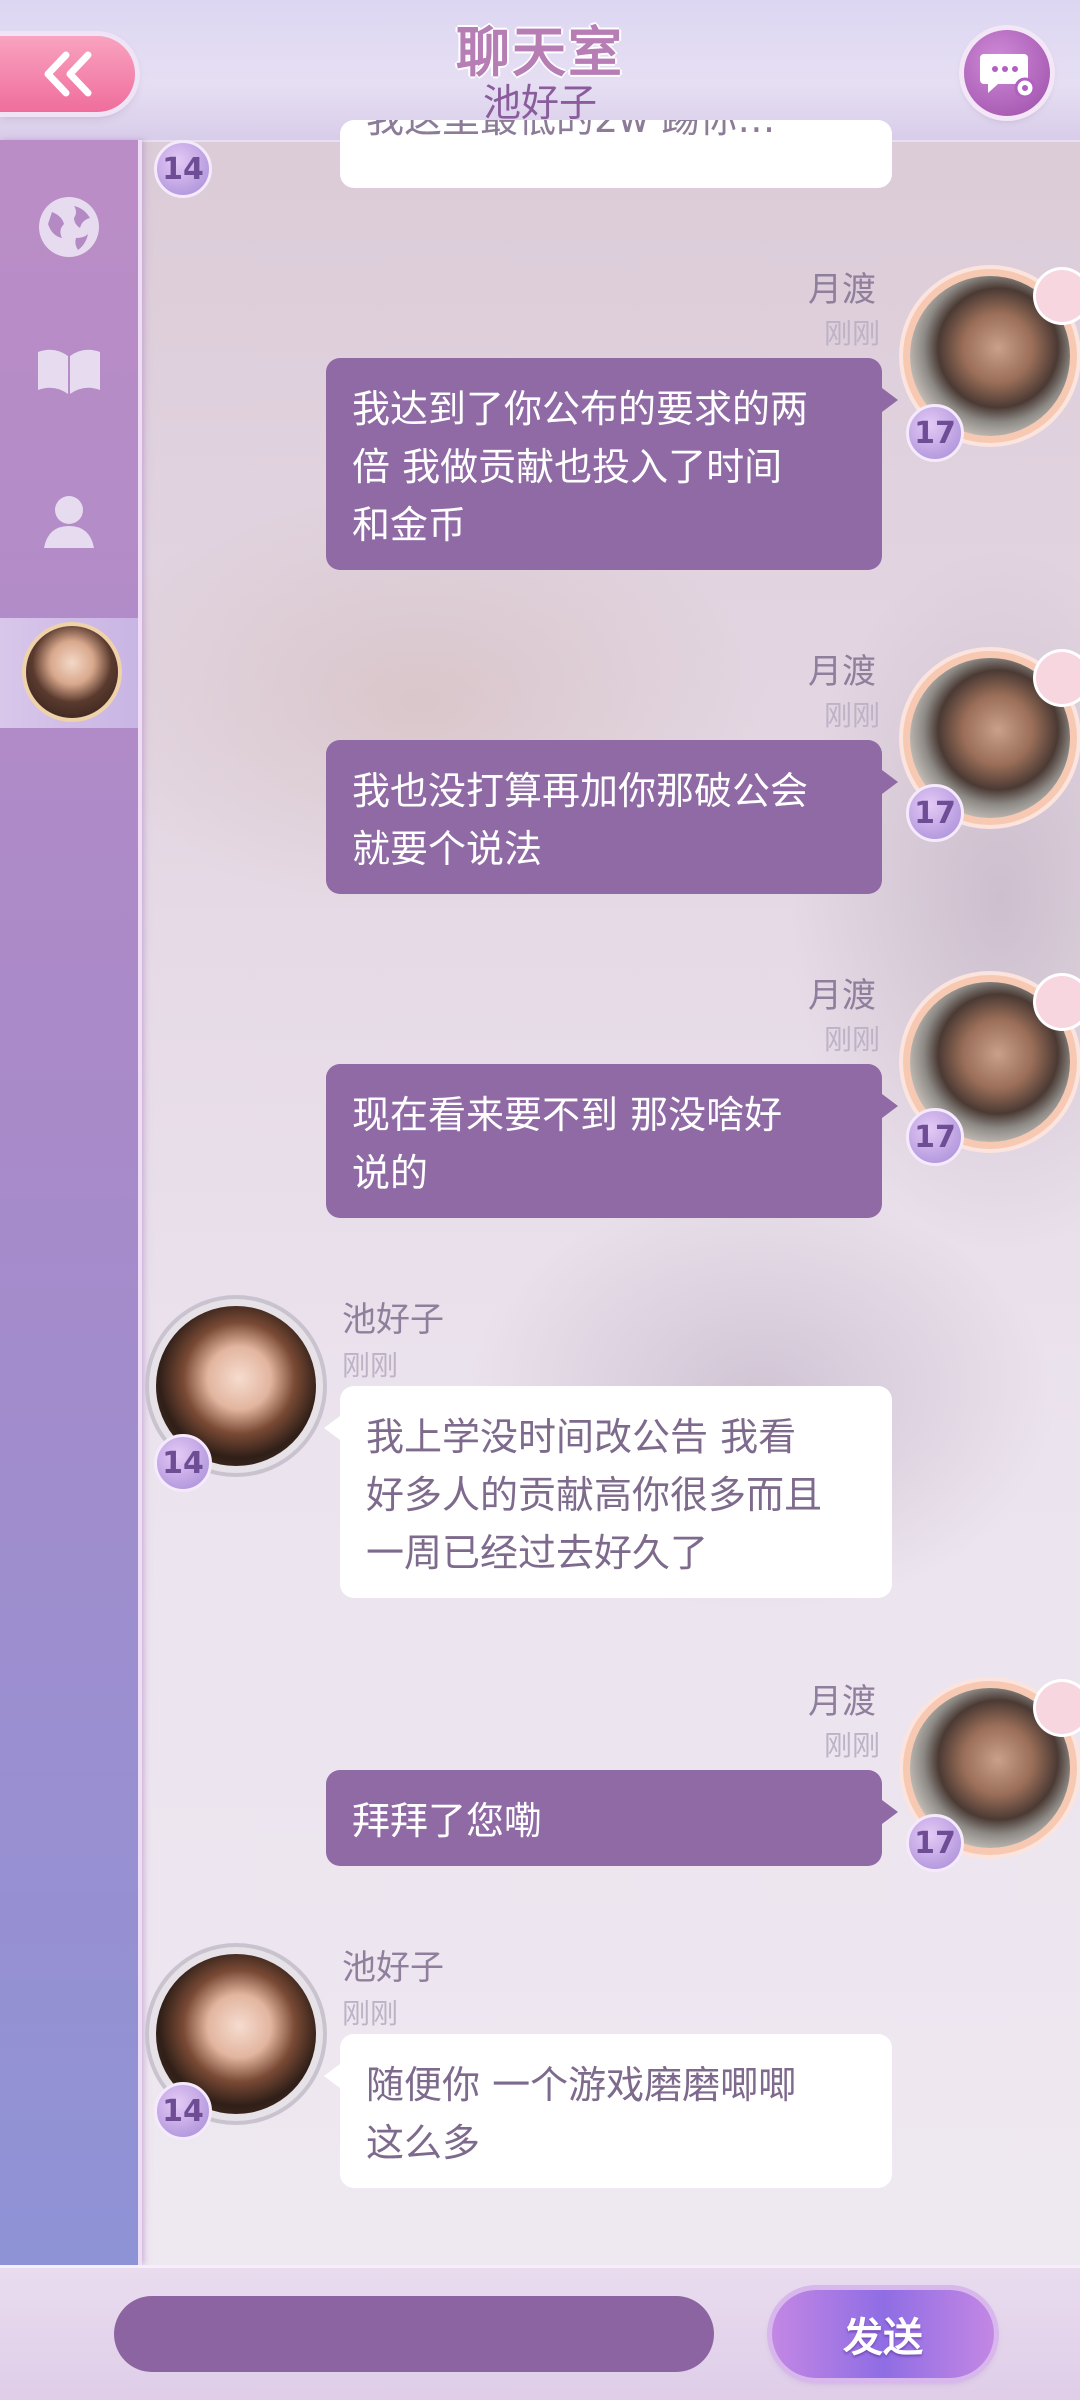  Describe the element at coordinates (608, 2111) in the screenshot. I see `message-bubble-received: 随便你 一个游戏磨磨唧唧 这么多` at that location.